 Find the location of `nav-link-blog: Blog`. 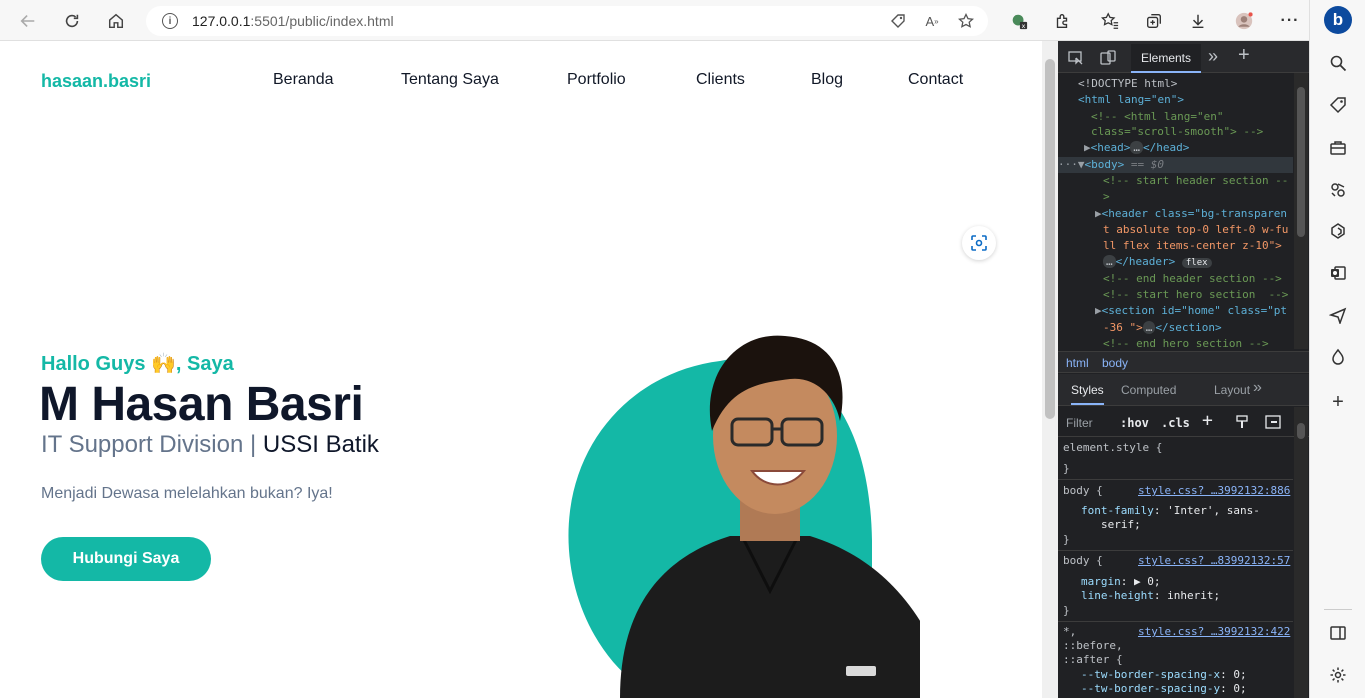

nav-link-blog: Blog is located at coordinates (827, 80).